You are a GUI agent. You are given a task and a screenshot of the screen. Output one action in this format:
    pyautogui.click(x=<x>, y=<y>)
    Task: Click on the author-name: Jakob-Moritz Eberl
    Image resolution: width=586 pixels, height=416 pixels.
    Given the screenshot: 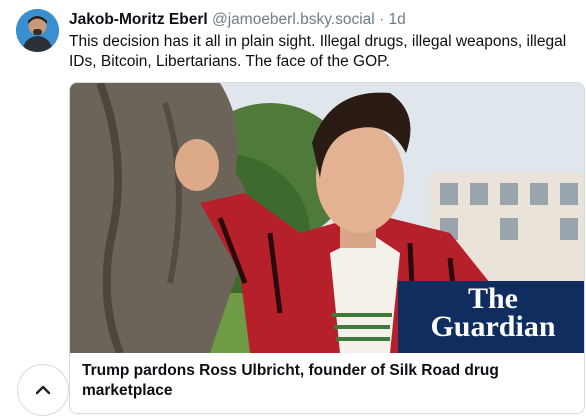 What is the action you would take?
    pyautogui.click(x=138, y=19)
    